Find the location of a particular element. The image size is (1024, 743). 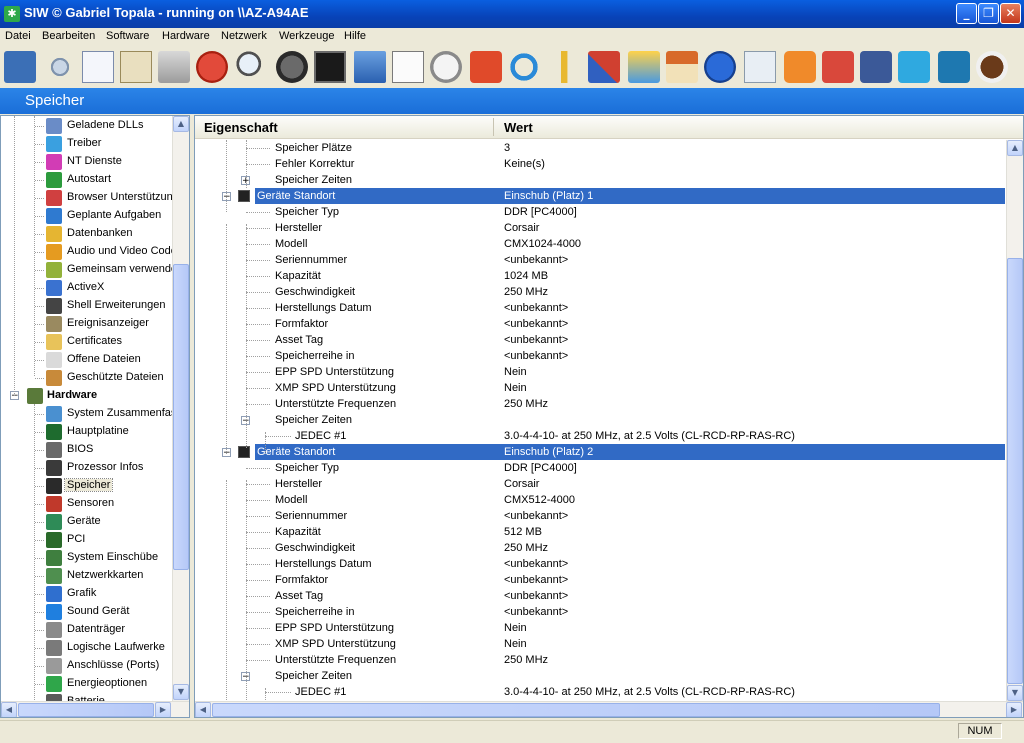

tree-item: Sensoren is located at coordinates (87, 504).